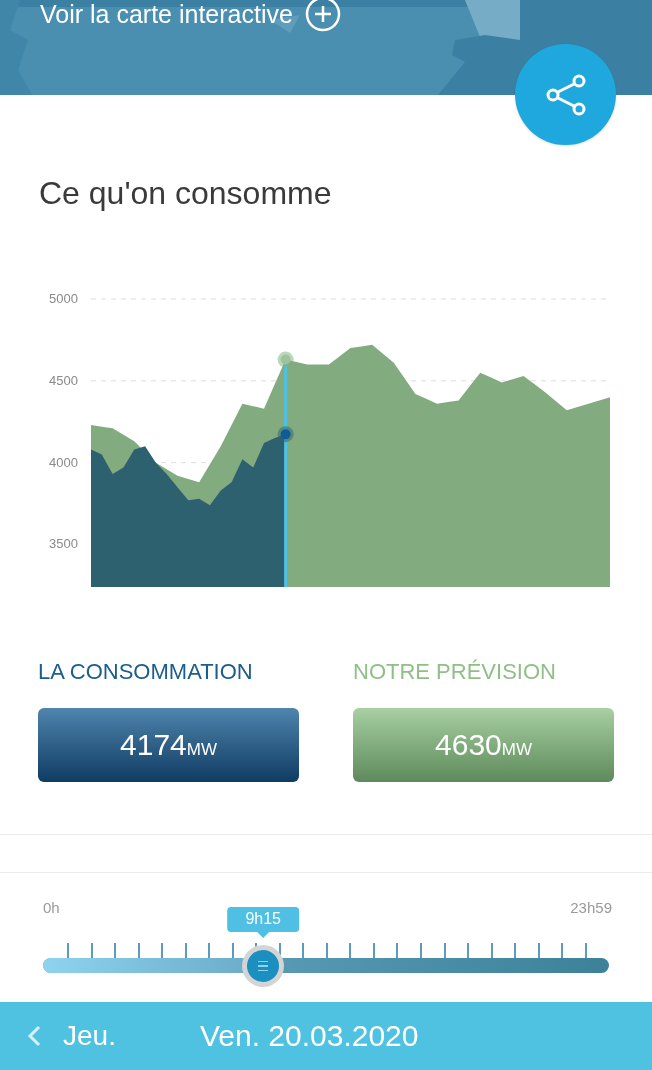 The width and height of the screenshot is (652, 1070). What do you see at coordinates (322, 16) in the screenshot?
I see `plus-icon` at bounding box center [322, 16].